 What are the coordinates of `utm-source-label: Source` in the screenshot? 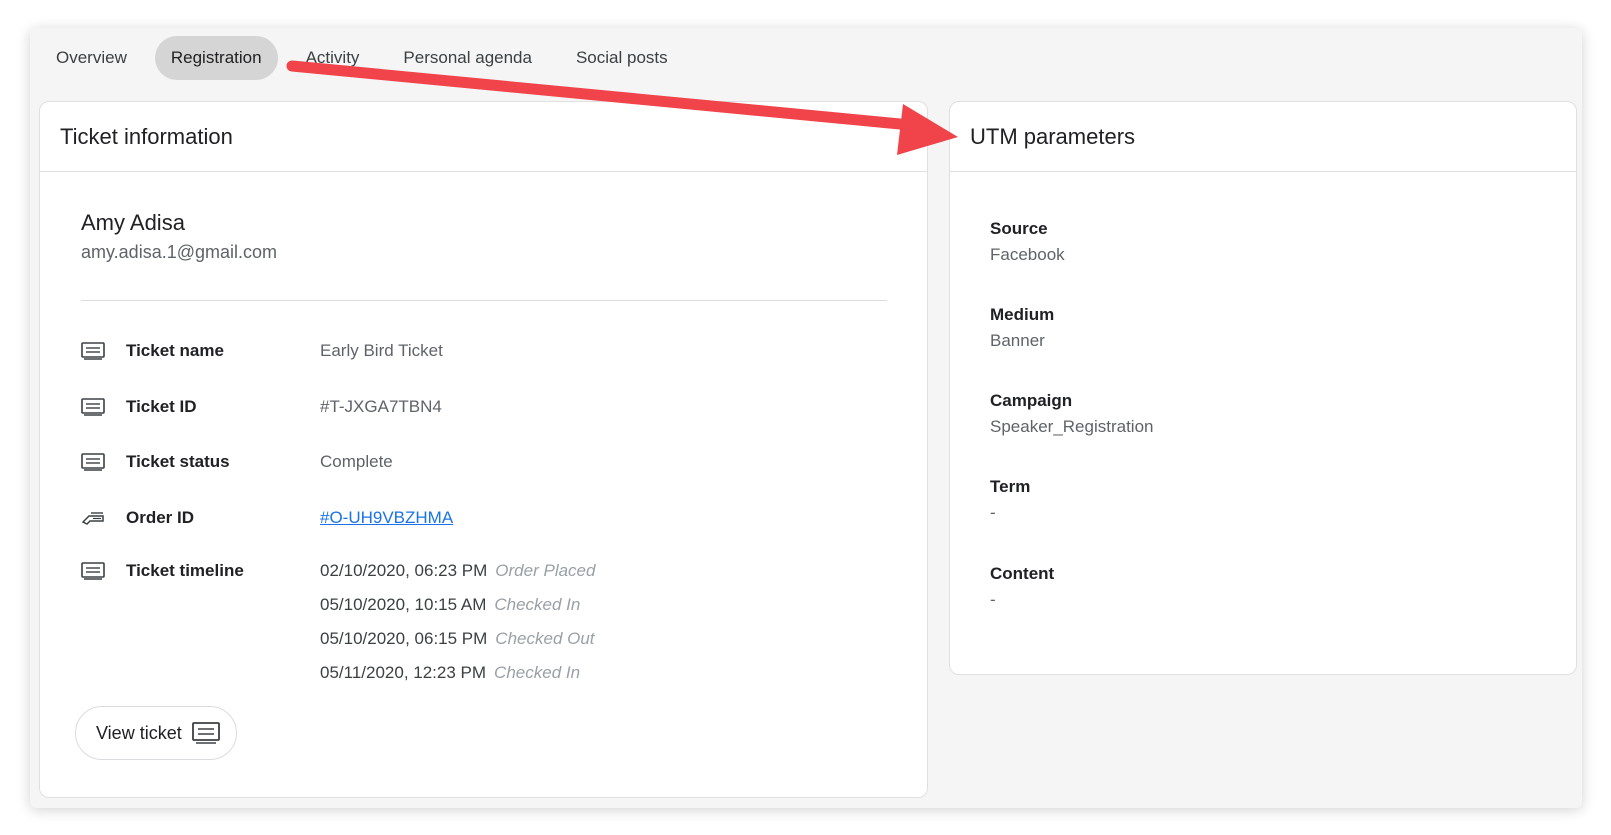 It's located at (1019, 228).